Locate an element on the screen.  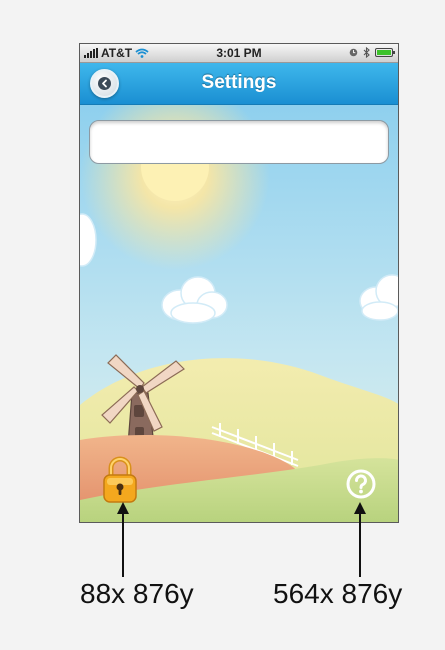
status-icons is located at coordinates (372, 52).